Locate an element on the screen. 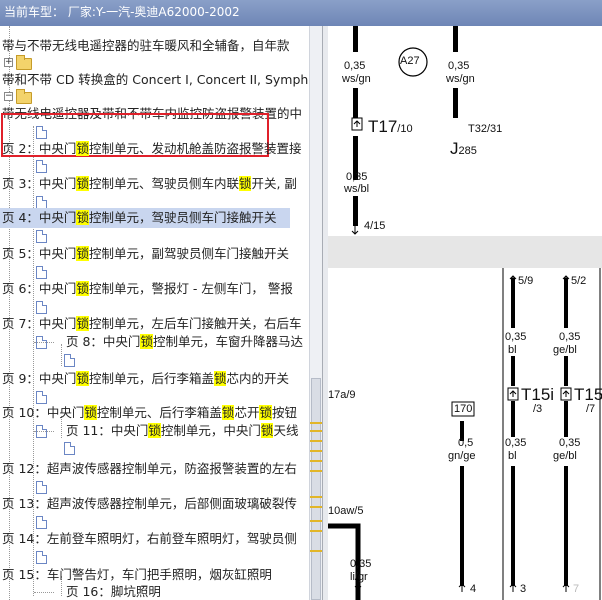 This screenshot has width=602, height=600. tree-item-page-5: 页 5：中央门锁控制单元，副驾驶员侧车门接触开关 is located at coordinates (145, 254).